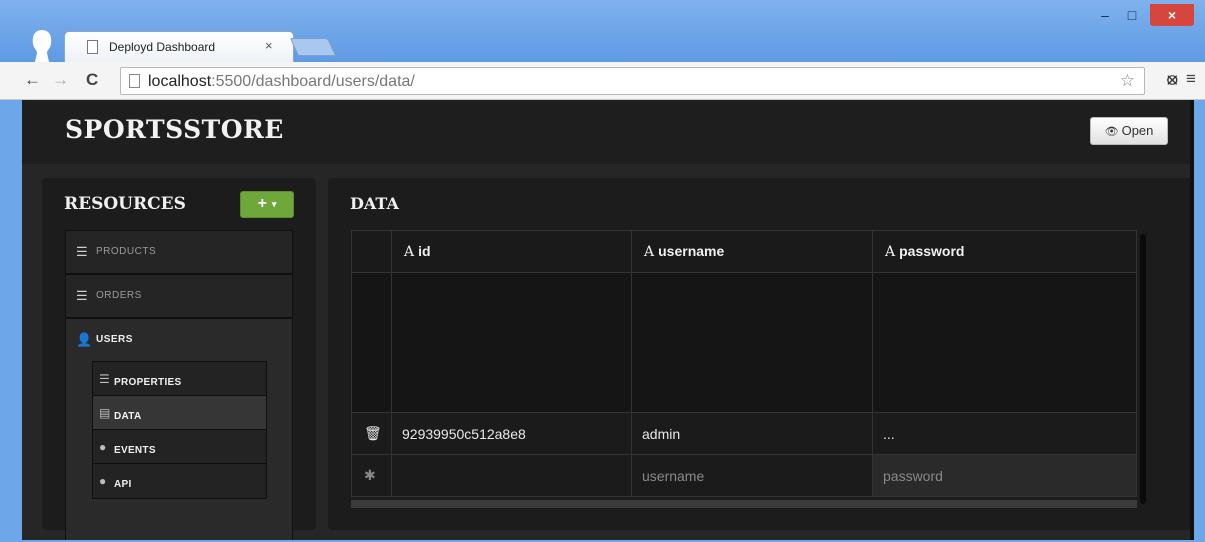 Image resolution: width=1205 pixels, height=542 pixels. Describe the element at coordinates (128, 416) in the screenshot. I see `submenu-label: DATA` at that location.